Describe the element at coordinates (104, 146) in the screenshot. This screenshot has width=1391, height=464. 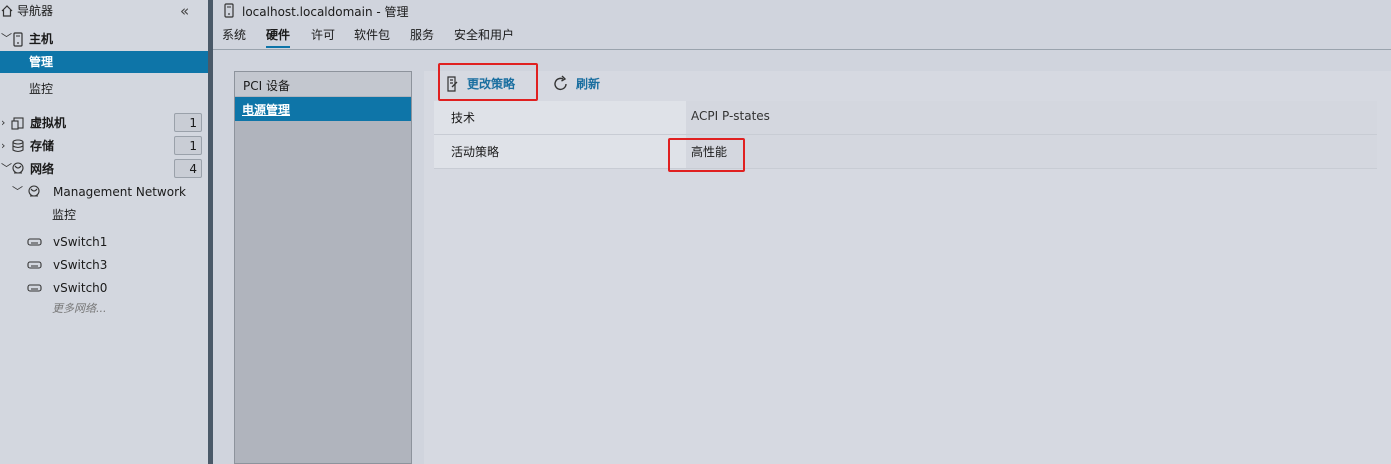
I see `tree-item-storage: › 存储 1` at that location.